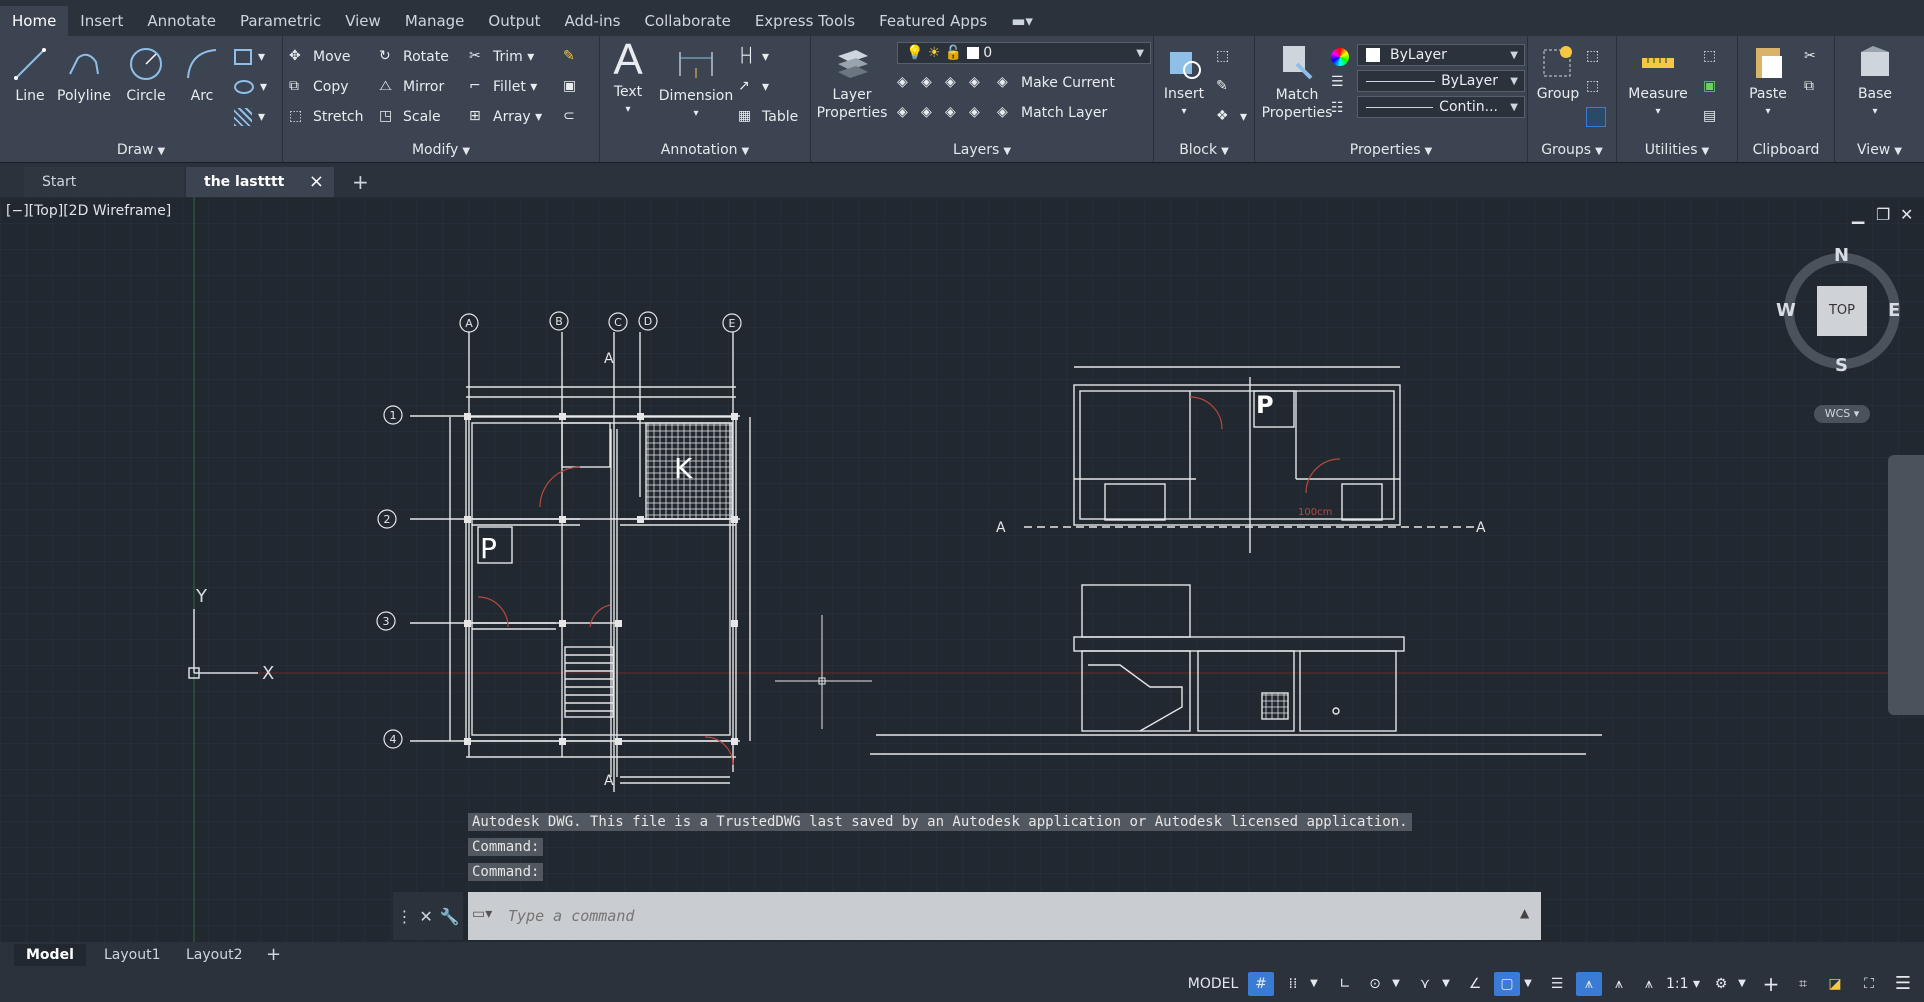 The width and height of the screenshot is (1924, 1002). Describe the element at coordinates (1345, 984) in the screenshot. I see `ortho-mode-icon: ∟` at that location.